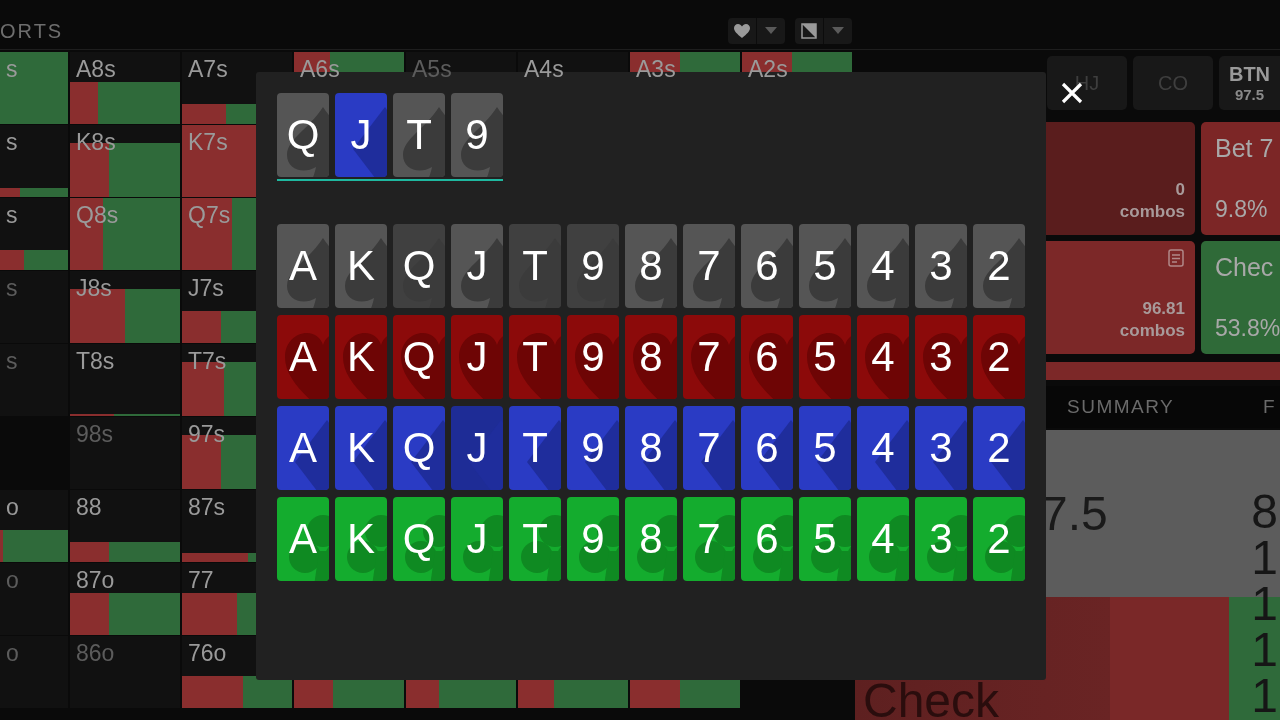  What do you see at coordinates (1242, 209) in the screenshot?
I see `action-share: 9.8%` at bounding box center [1242, 209].